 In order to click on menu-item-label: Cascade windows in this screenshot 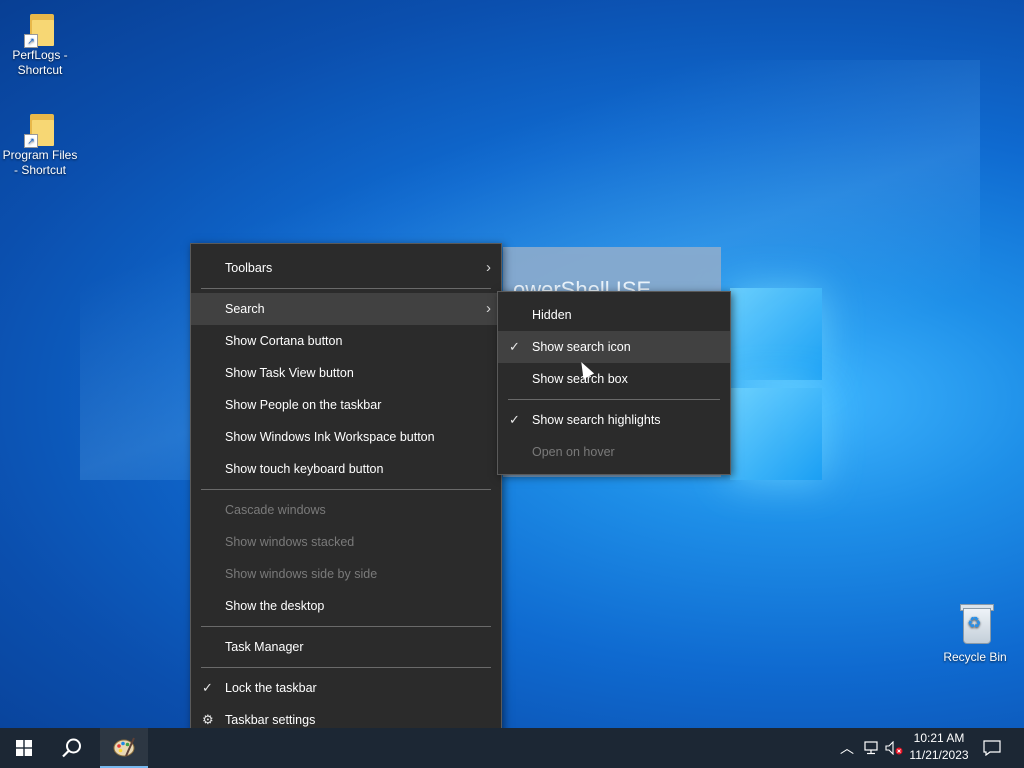, I will do `click(275, 510)`.